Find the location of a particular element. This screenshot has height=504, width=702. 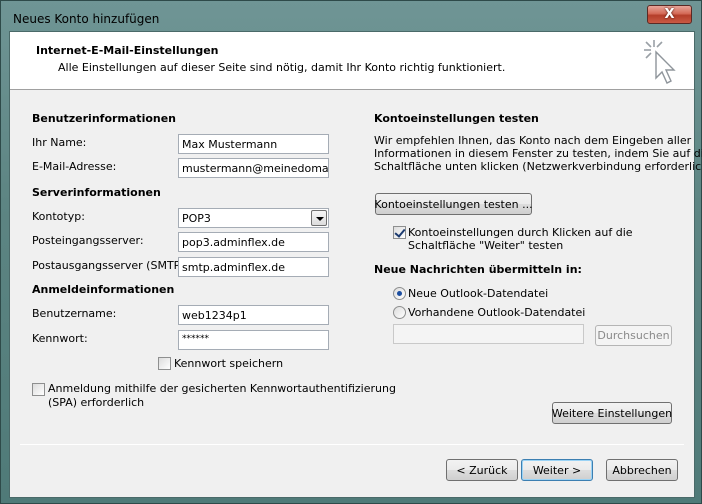

username-label: Benutzername: is located at coordinates (74, 313).